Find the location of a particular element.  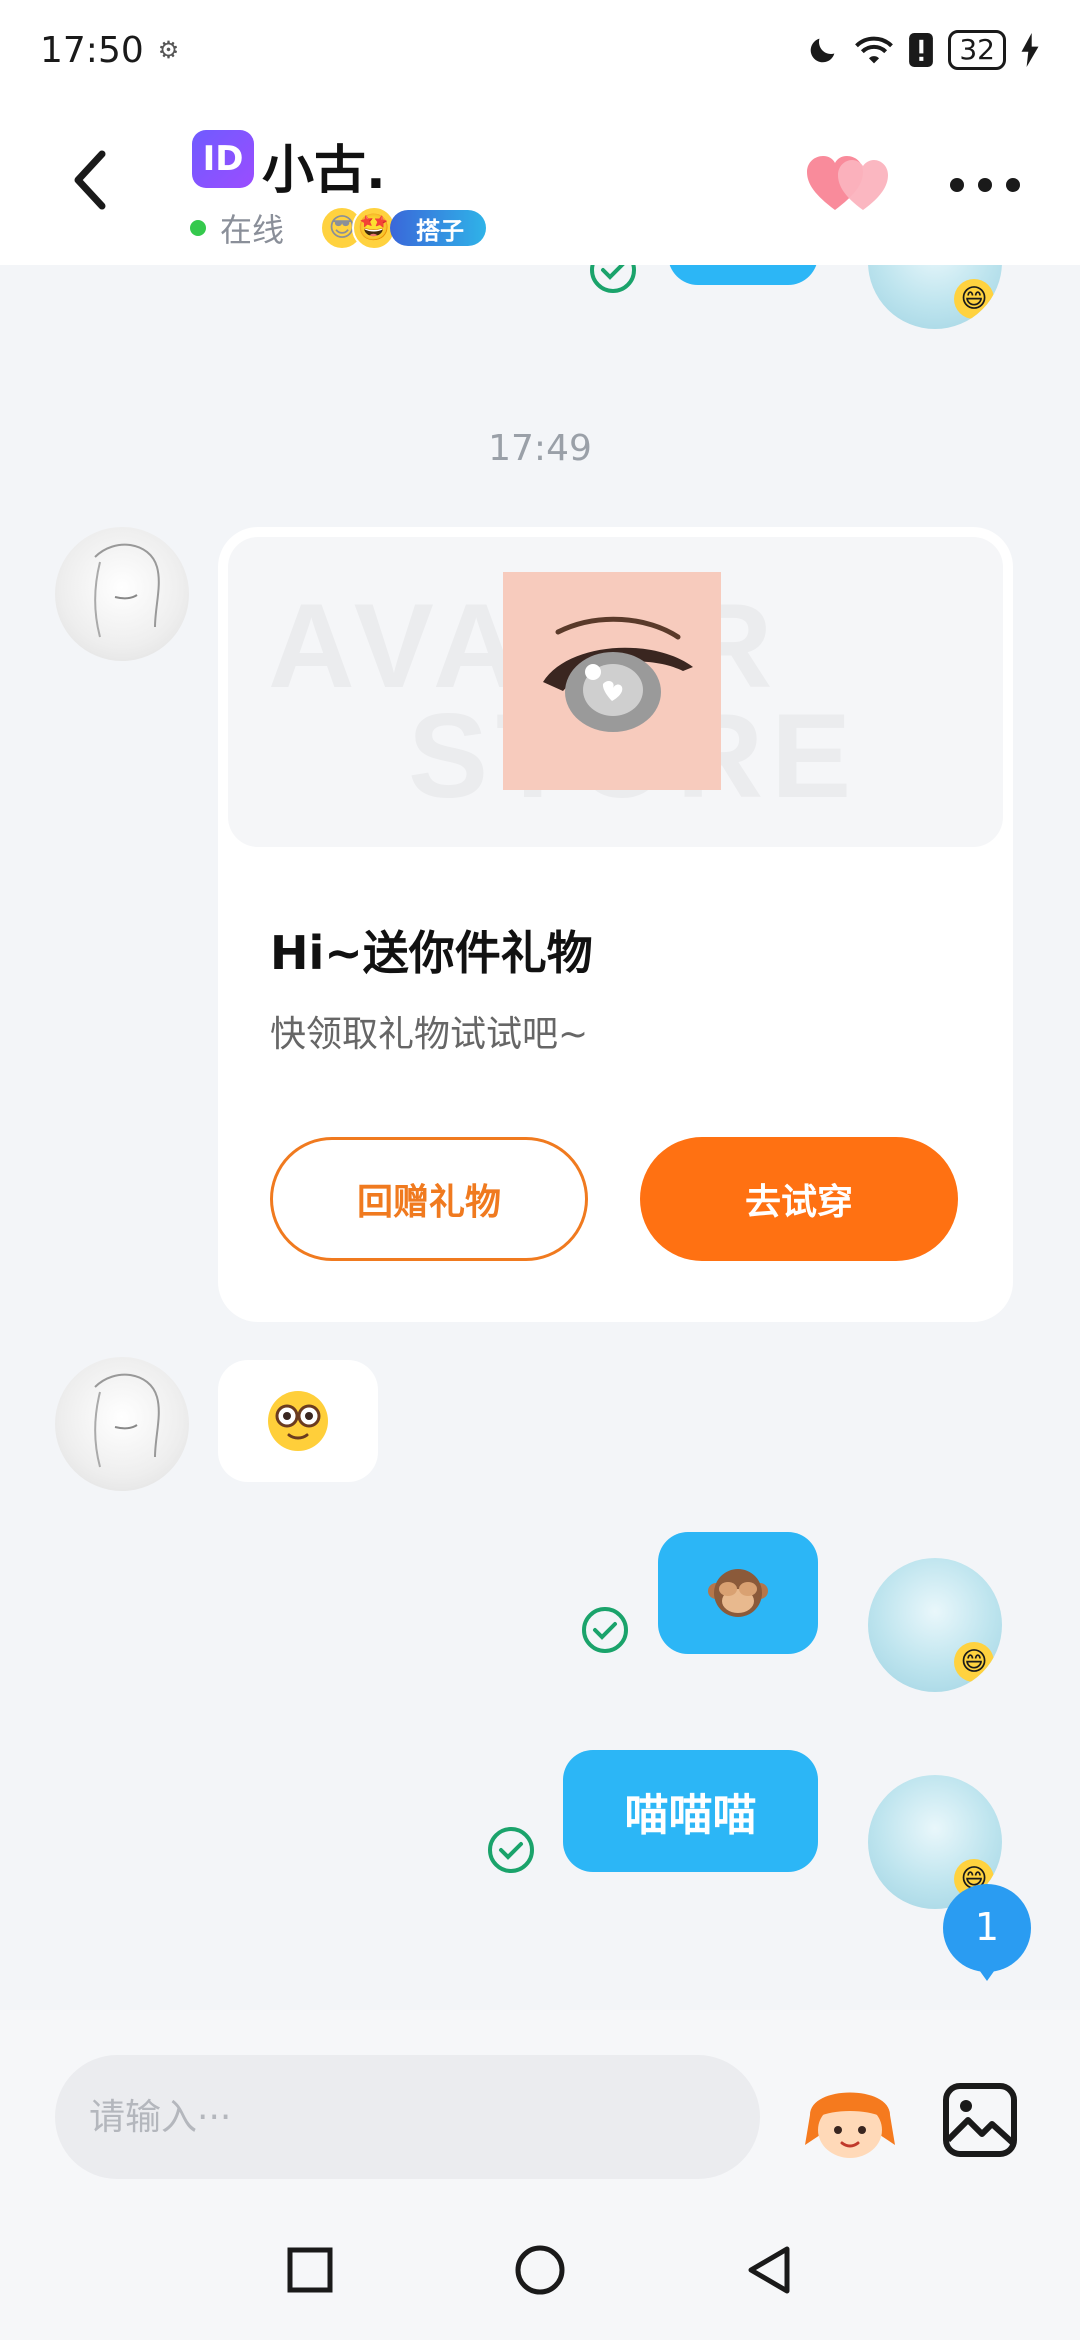

status-right: 32 is located at coordinates (923, 50).